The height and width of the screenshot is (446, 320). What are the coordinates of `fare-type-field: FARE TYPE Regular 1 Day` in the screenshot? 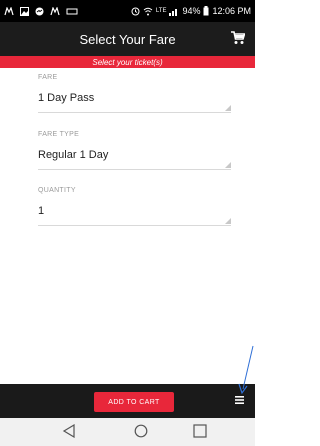 It's located at (134, 150).